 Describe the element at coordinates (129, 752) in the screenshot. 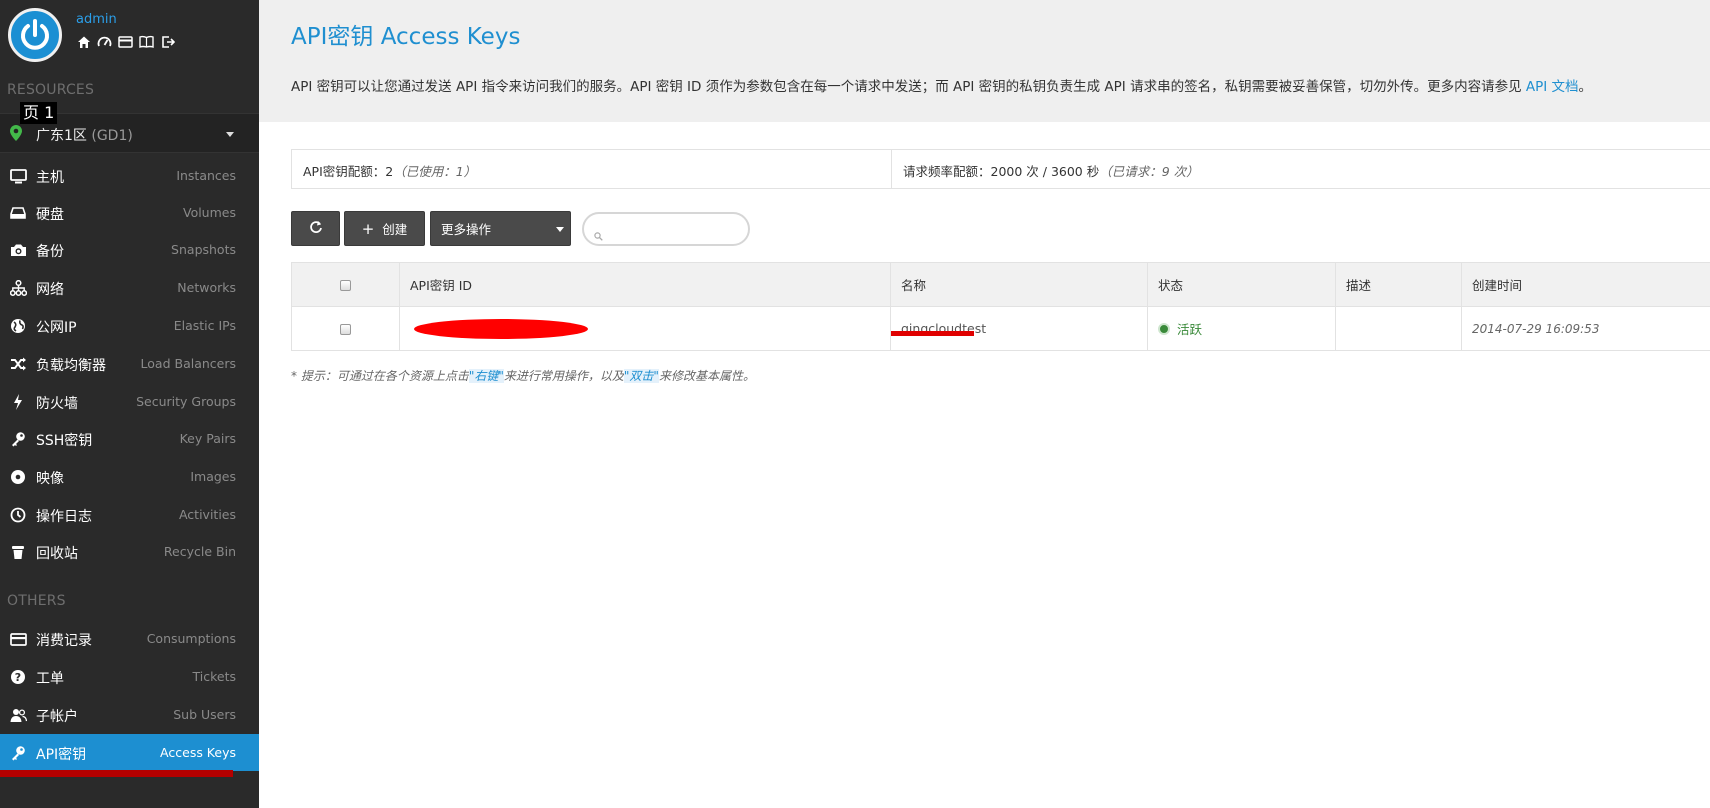

I see `sidebar-item-access-keys: API密钥 Access Keys` at that location.